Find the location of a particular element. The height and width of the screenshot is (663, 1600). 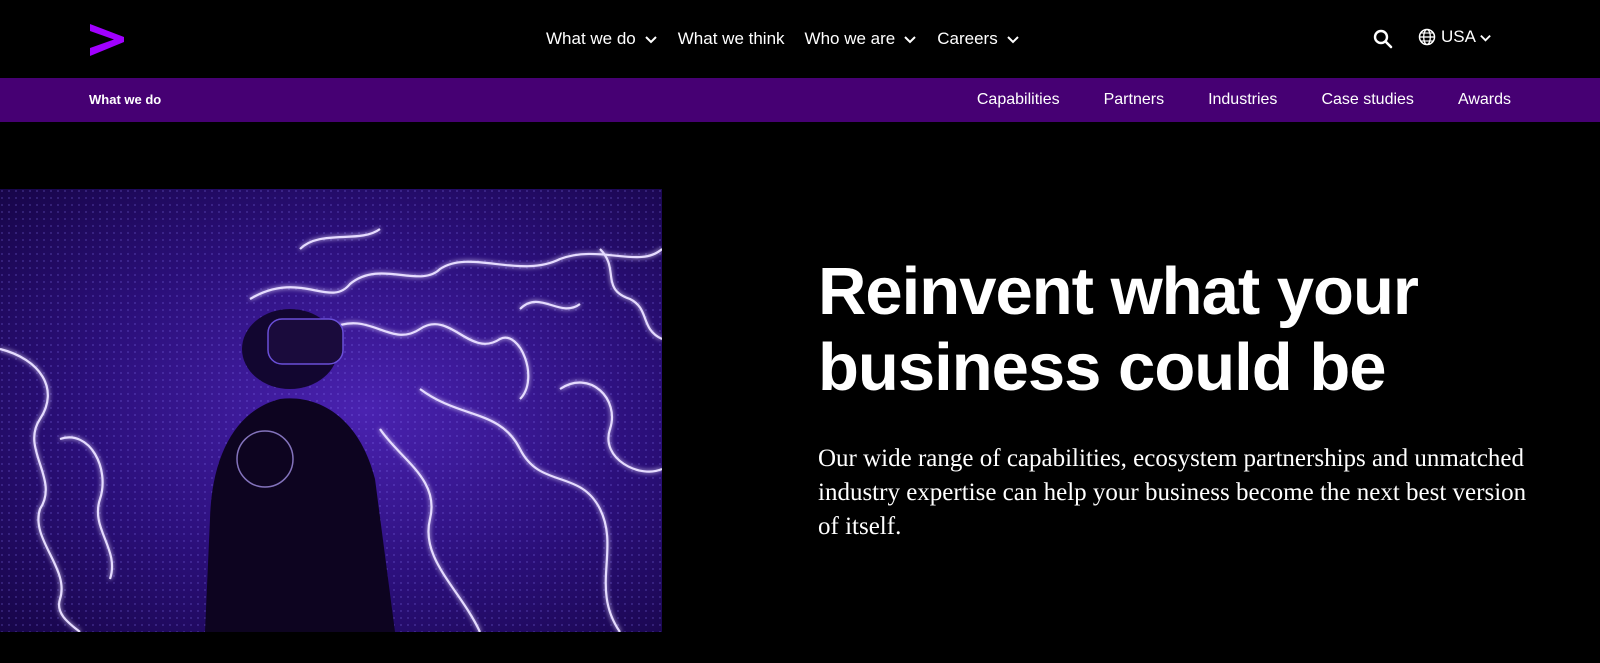

subnav-link-industries: Industries is located at coordinates (1242, 100).